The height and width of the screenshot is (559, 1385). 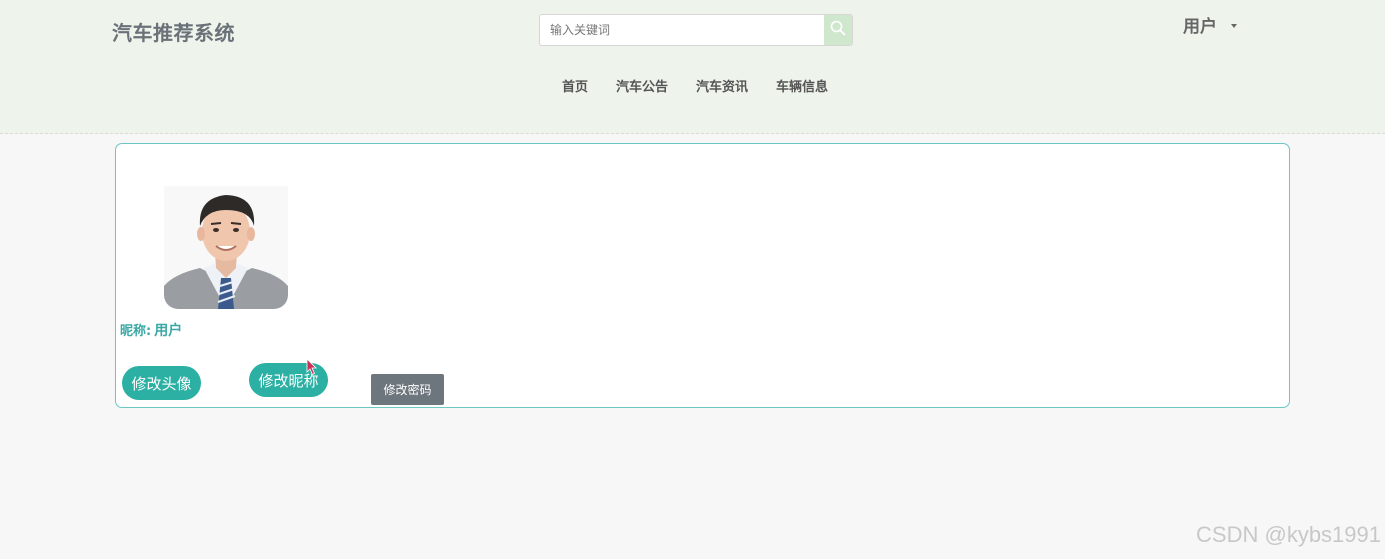 I want to click on search-bar, so click(x=696, y=30).